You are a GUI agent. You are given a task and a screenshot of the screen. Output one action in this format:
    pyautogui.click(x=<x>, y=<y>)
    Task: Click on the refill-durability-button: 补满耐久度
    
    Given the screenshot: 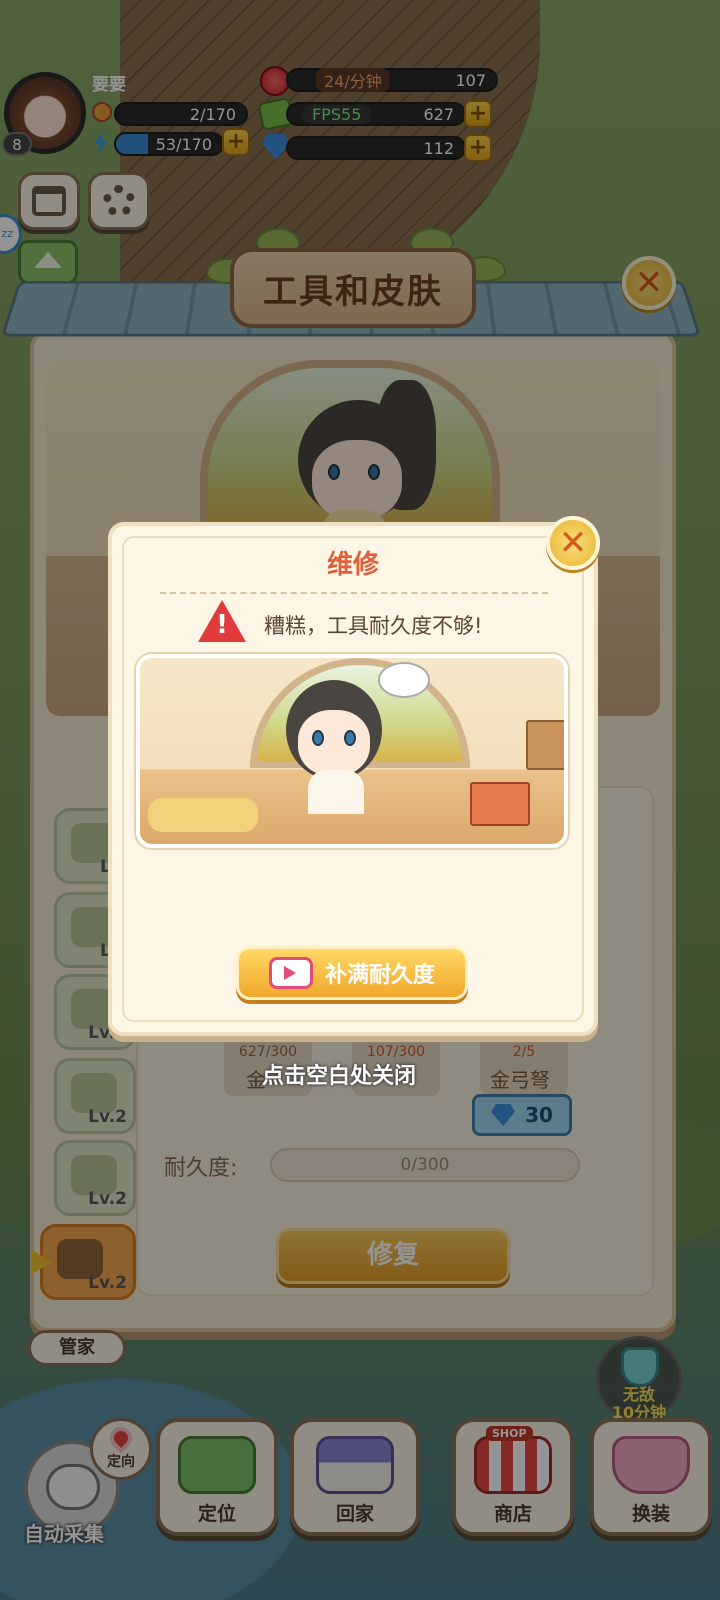 What is the action you would take?
    pyautogui.click(x=352, y=973)
    